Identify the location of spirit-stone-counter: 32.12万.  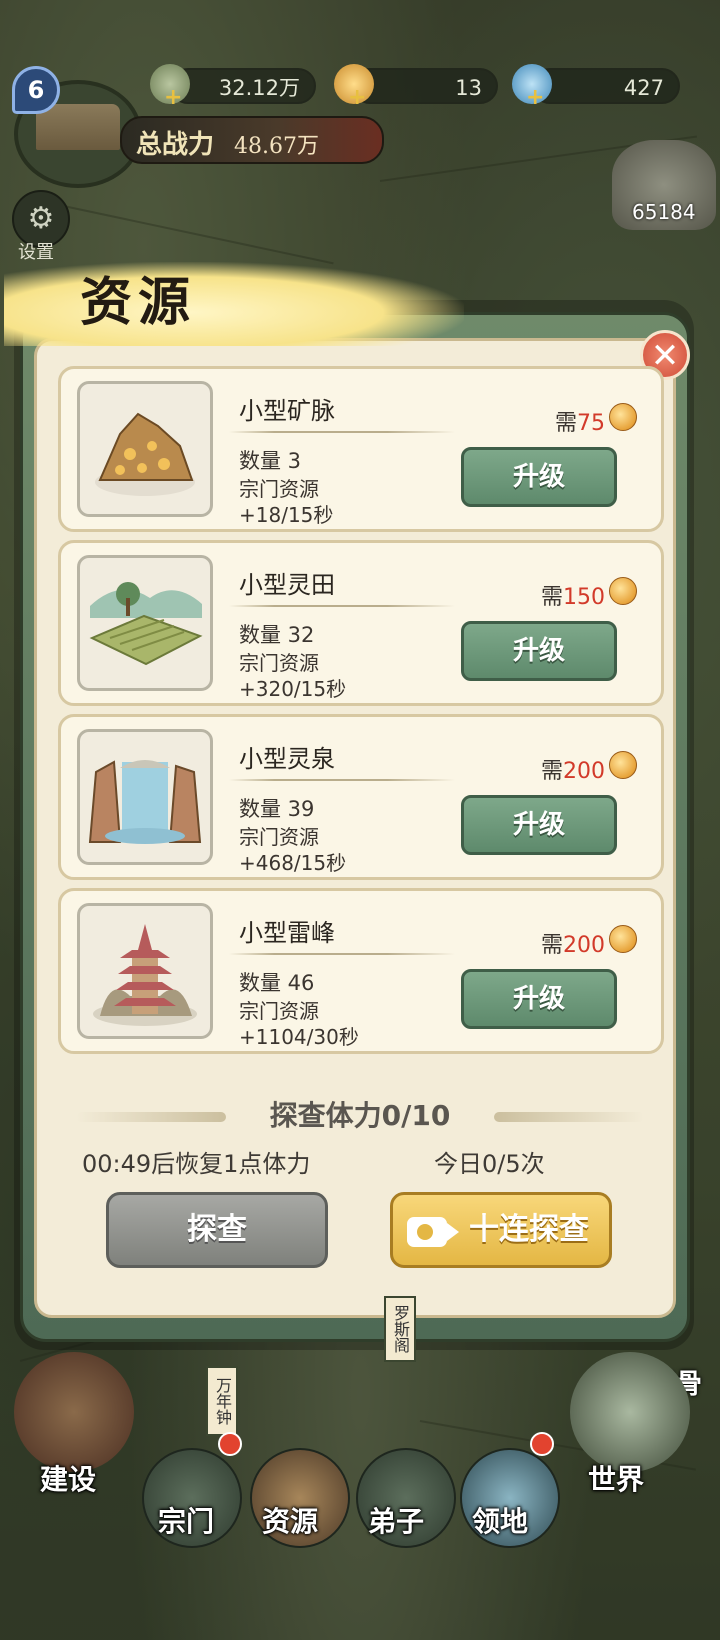
(243, 86).